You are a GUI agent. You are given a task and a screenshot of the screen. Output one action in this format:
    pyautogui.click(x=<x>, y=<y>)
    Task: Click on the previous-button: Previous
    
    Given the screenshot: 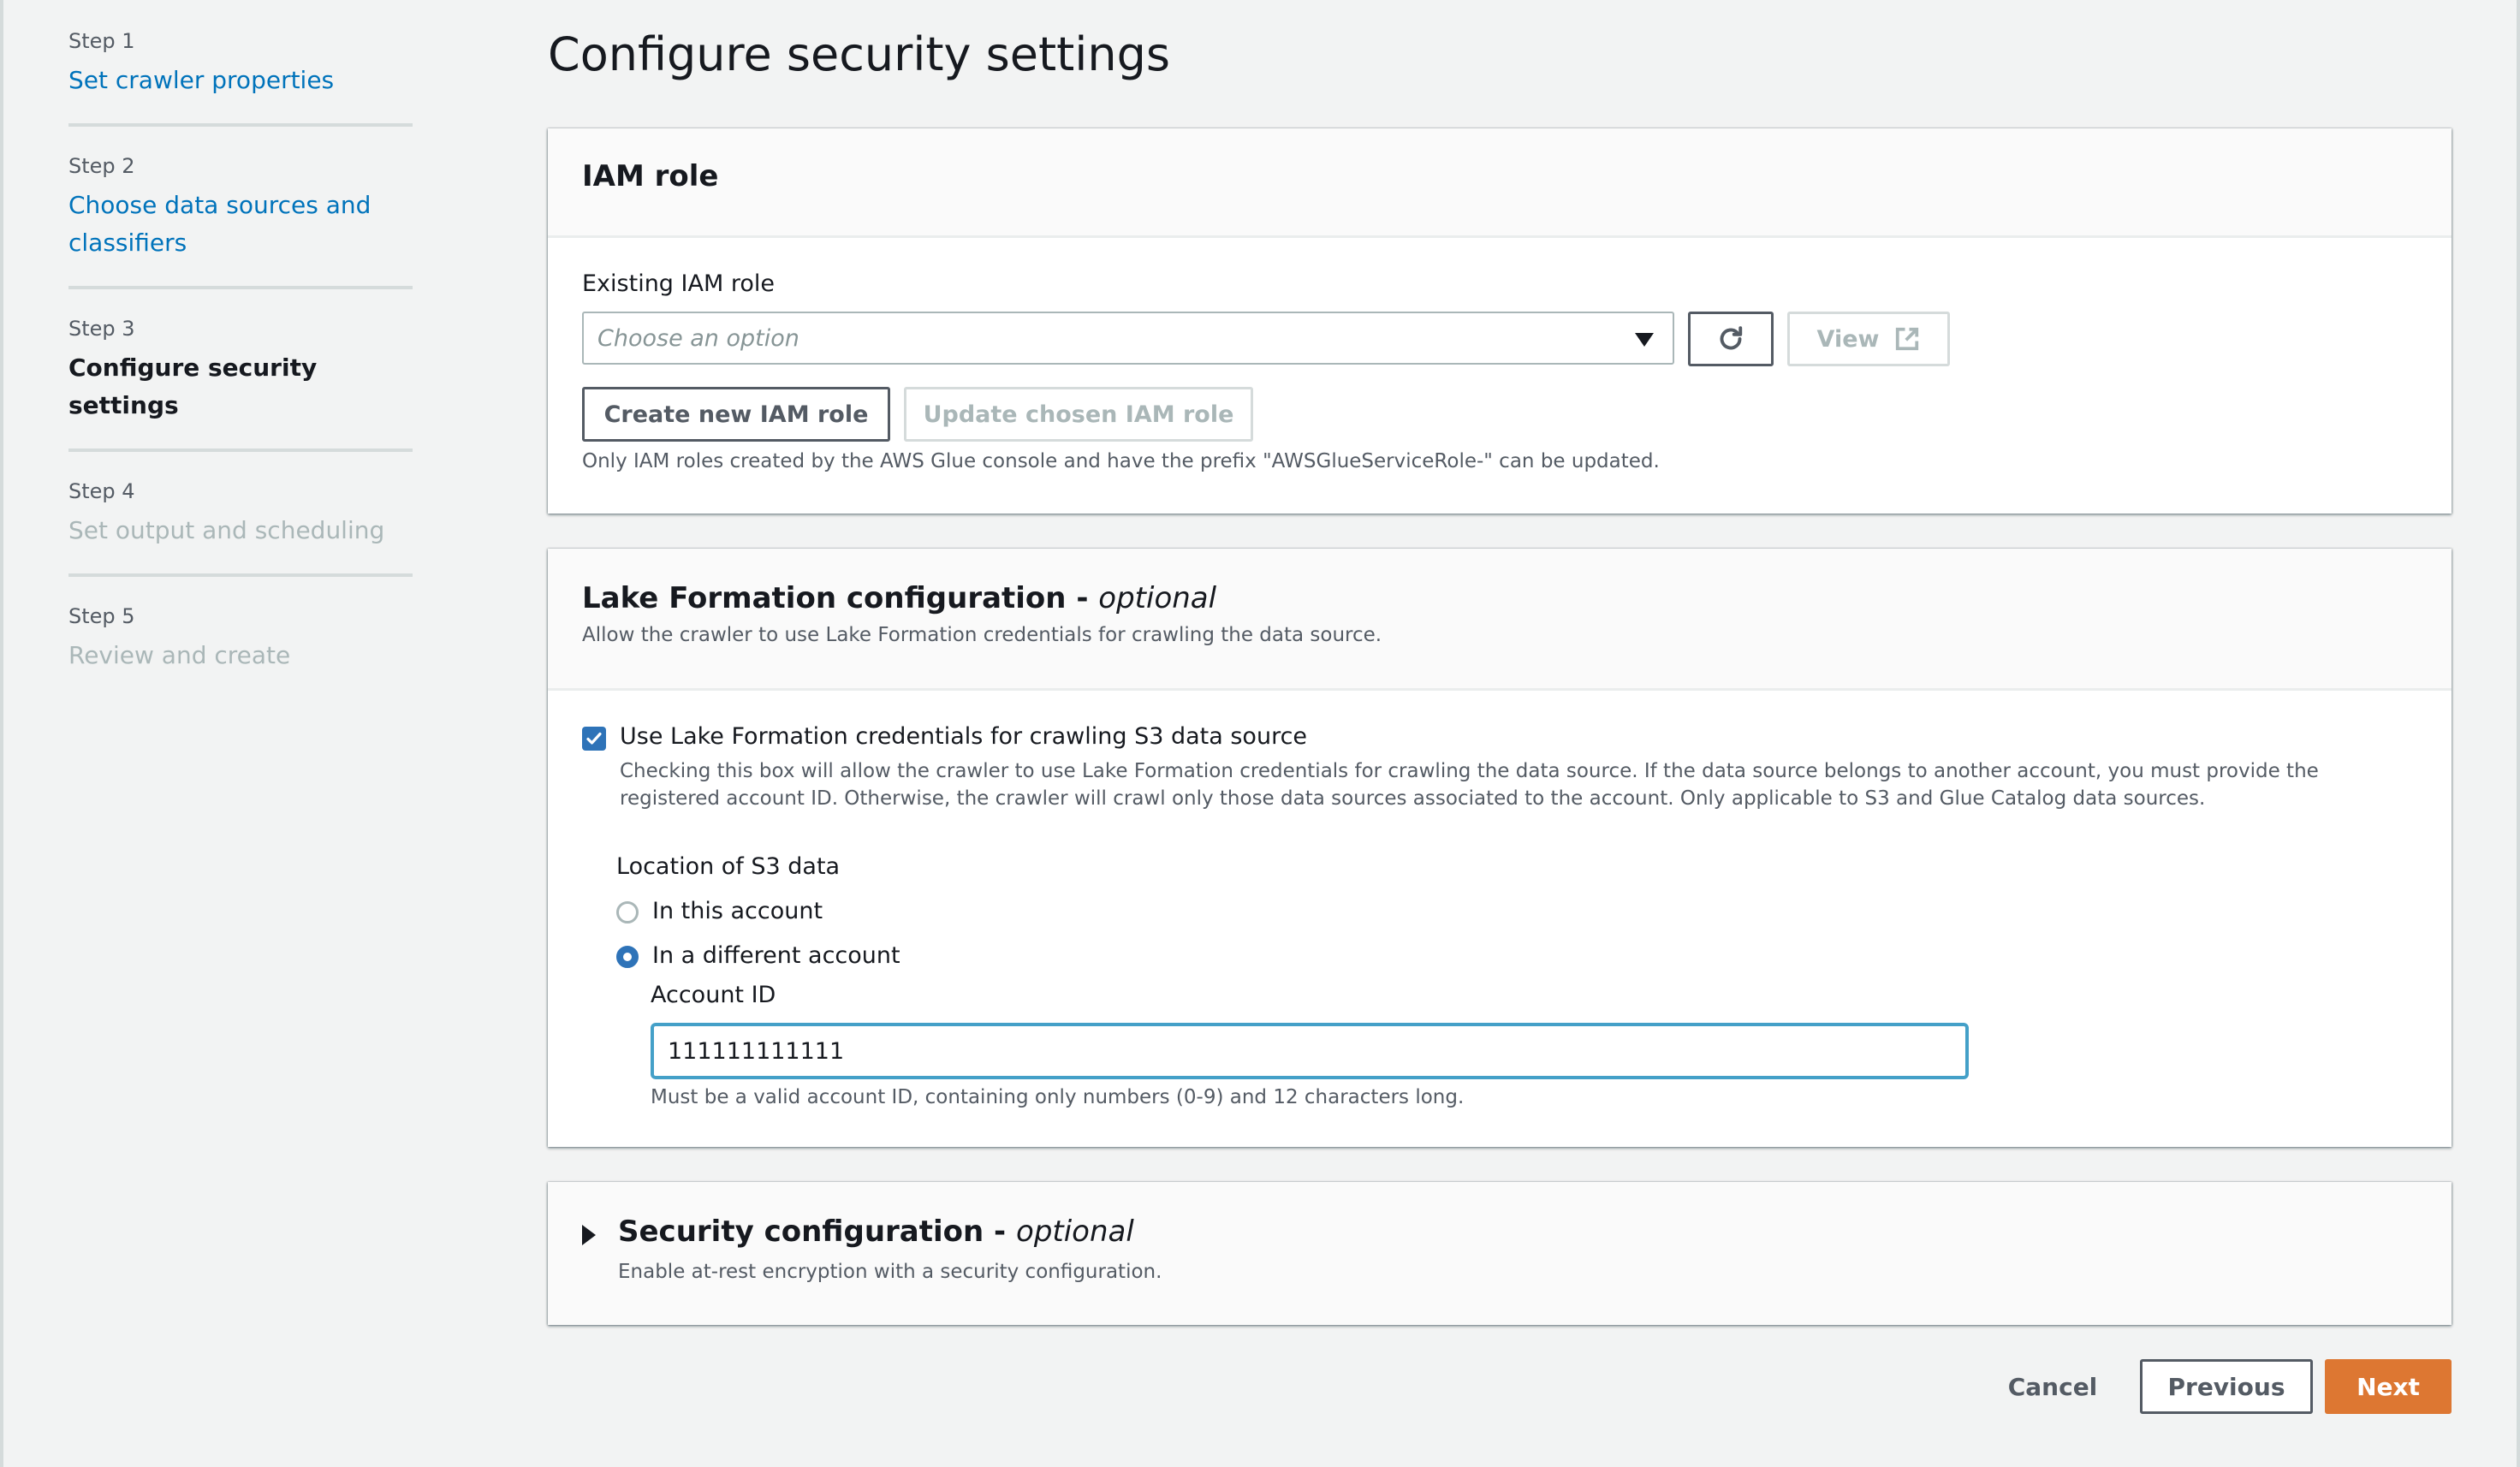 What is the action you would take?
    pyautogui.click(x=2226, y=1386)
    